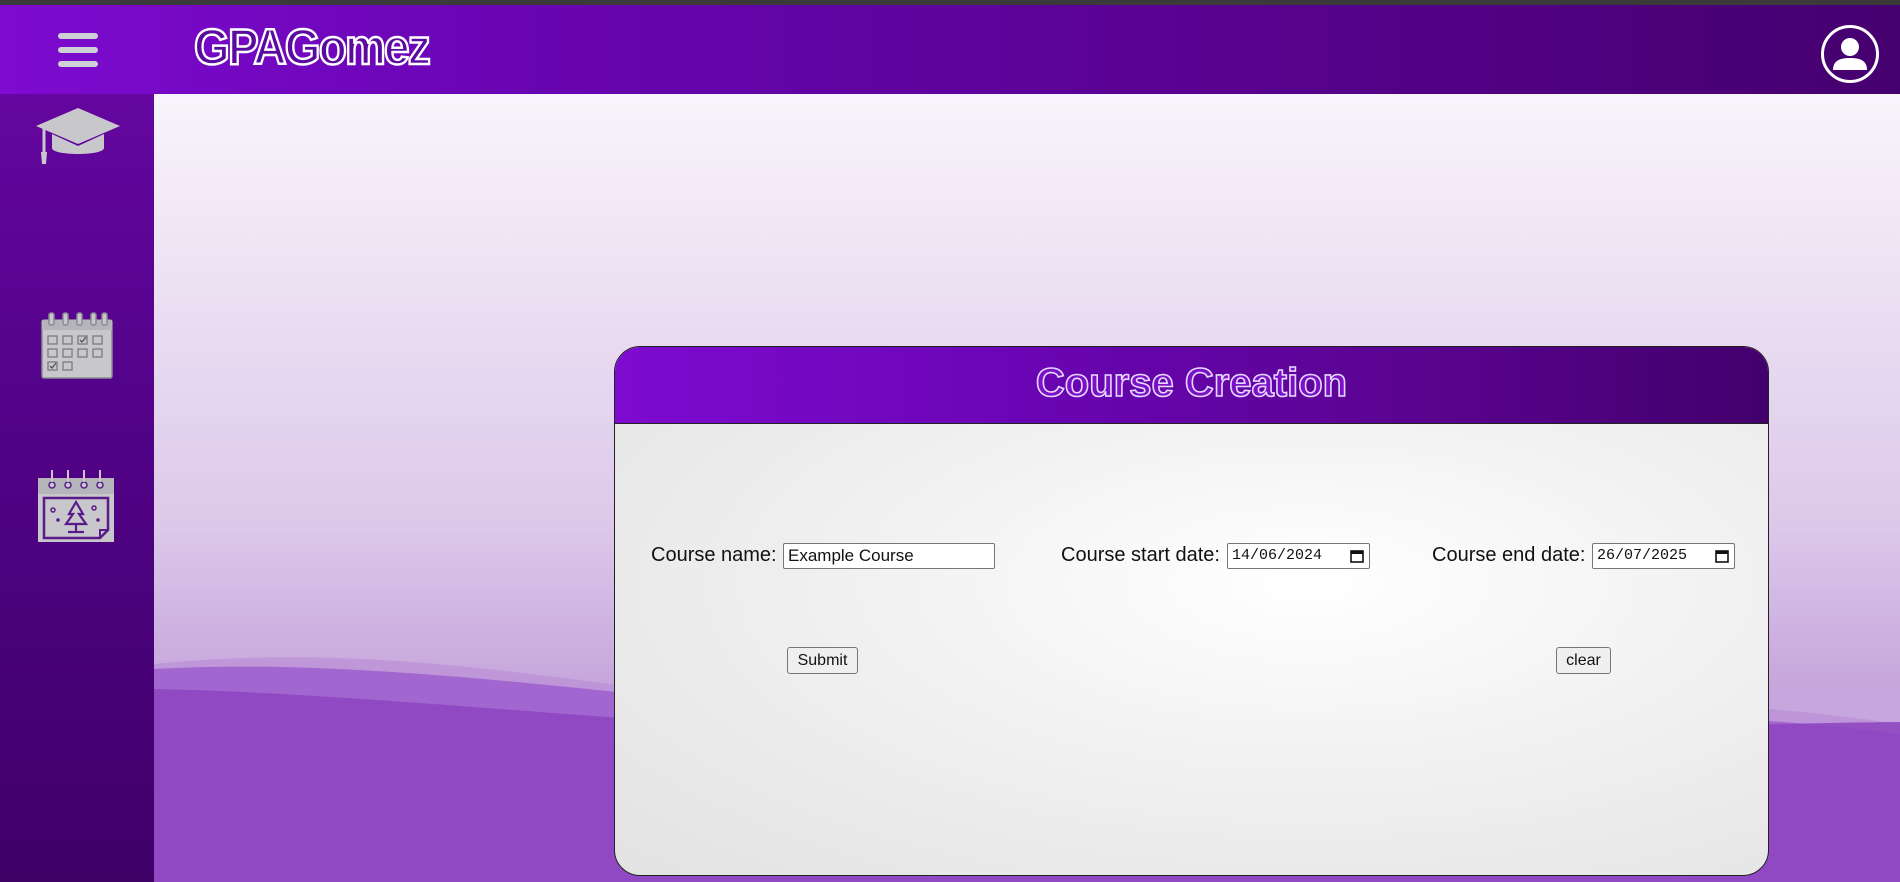 The width and height of the screenshot is (1900, 882). What do you see at coordinates (1583, 660) in the screenshot?
I see `clear-button: clear` at bounding box center [1583, 660].